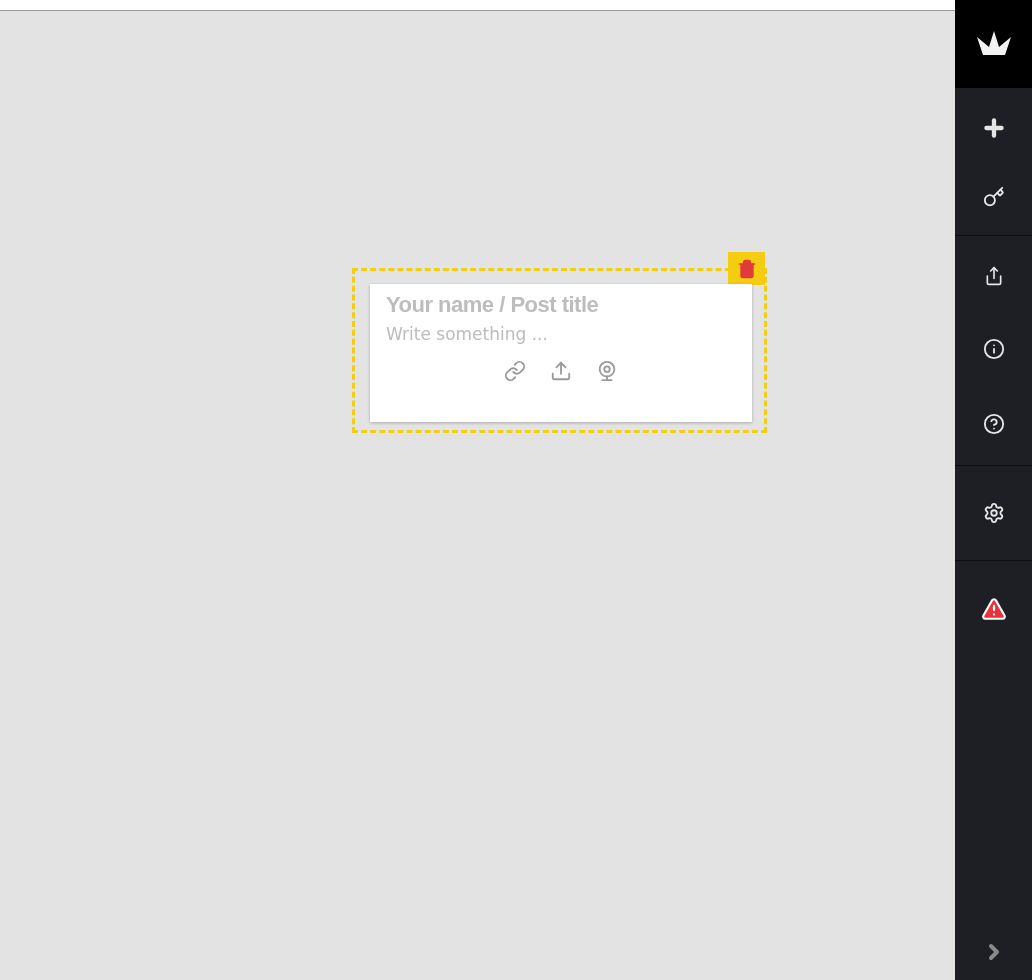  Describe the element at coordinates (561, 371) in the screenshot. I see `upload-icon` at that location.